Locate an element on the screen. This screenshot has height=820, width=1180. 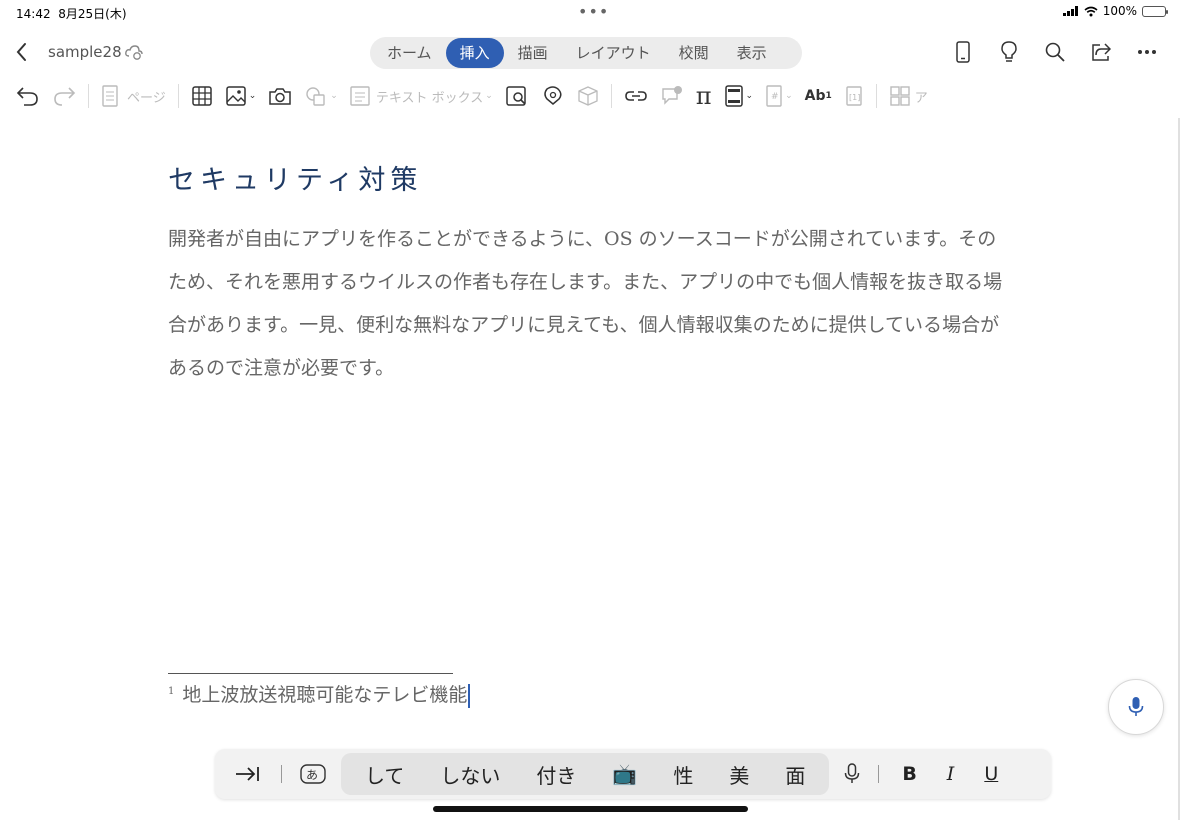
status-bar: 14:42 8月25日(木) ••• 100% is located at coordinates (590, 12).